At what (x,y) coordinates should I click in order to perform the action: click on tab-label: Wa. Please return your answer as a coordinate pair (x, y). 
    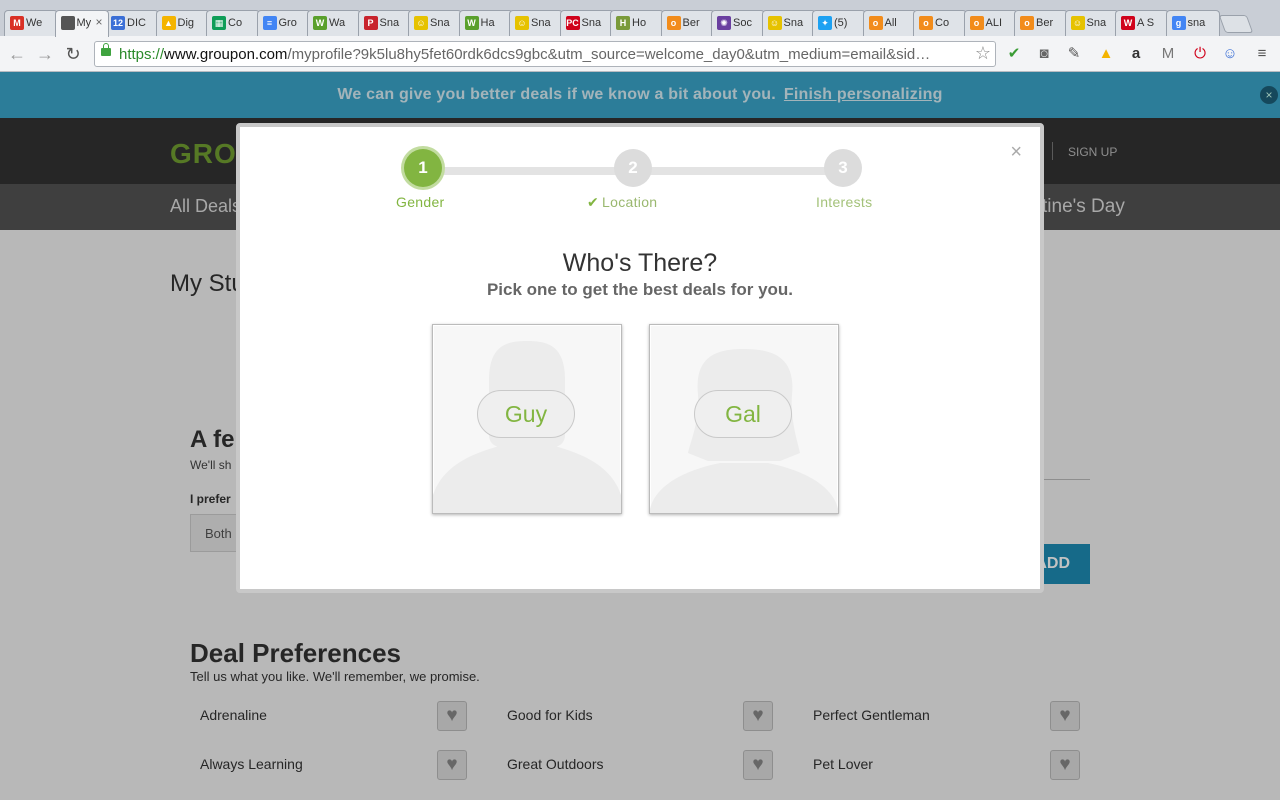
    Looking at the image, I should click on (337, 23).